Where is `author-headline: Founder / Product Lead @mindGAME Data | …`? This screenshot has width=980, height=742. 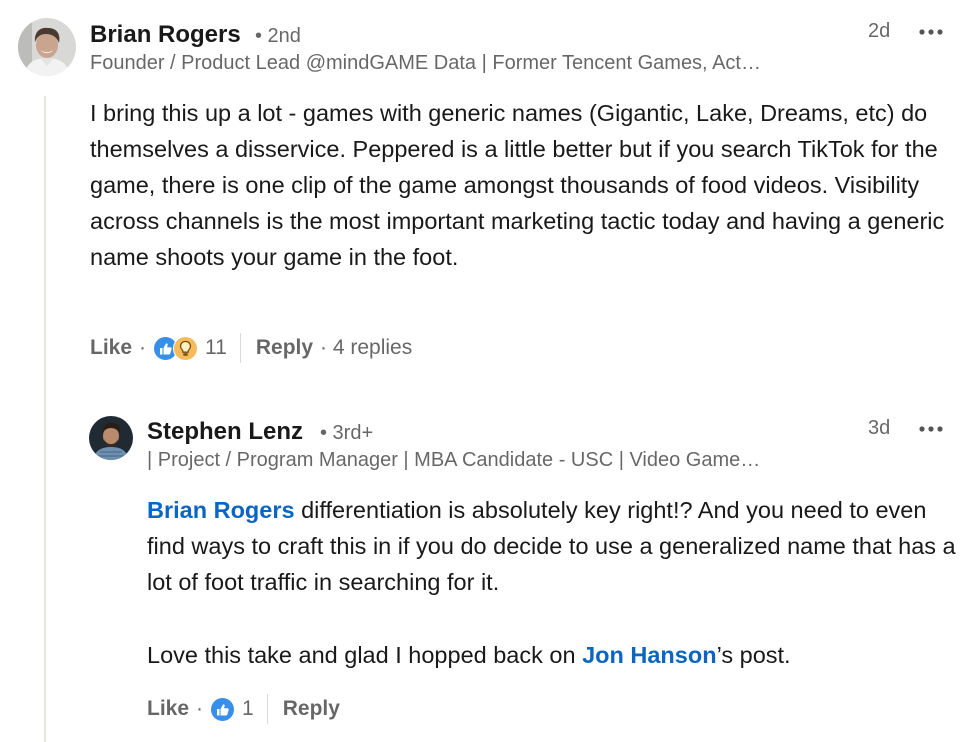 author-headline: Founder / Product Lead @mindGAME Data | … is located at coordinates (425, 63).